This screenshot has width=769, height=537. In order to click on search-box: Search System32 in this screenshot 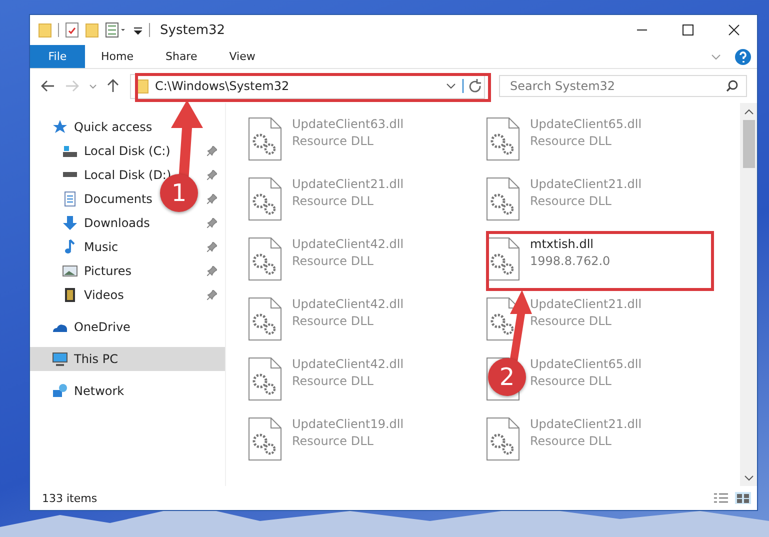, I will do `click(623, 86)`.